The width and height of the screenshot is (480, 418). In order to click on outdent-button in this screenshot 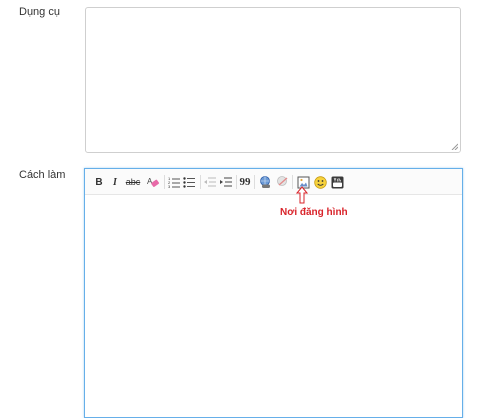, I will do `click(210, 182)`.